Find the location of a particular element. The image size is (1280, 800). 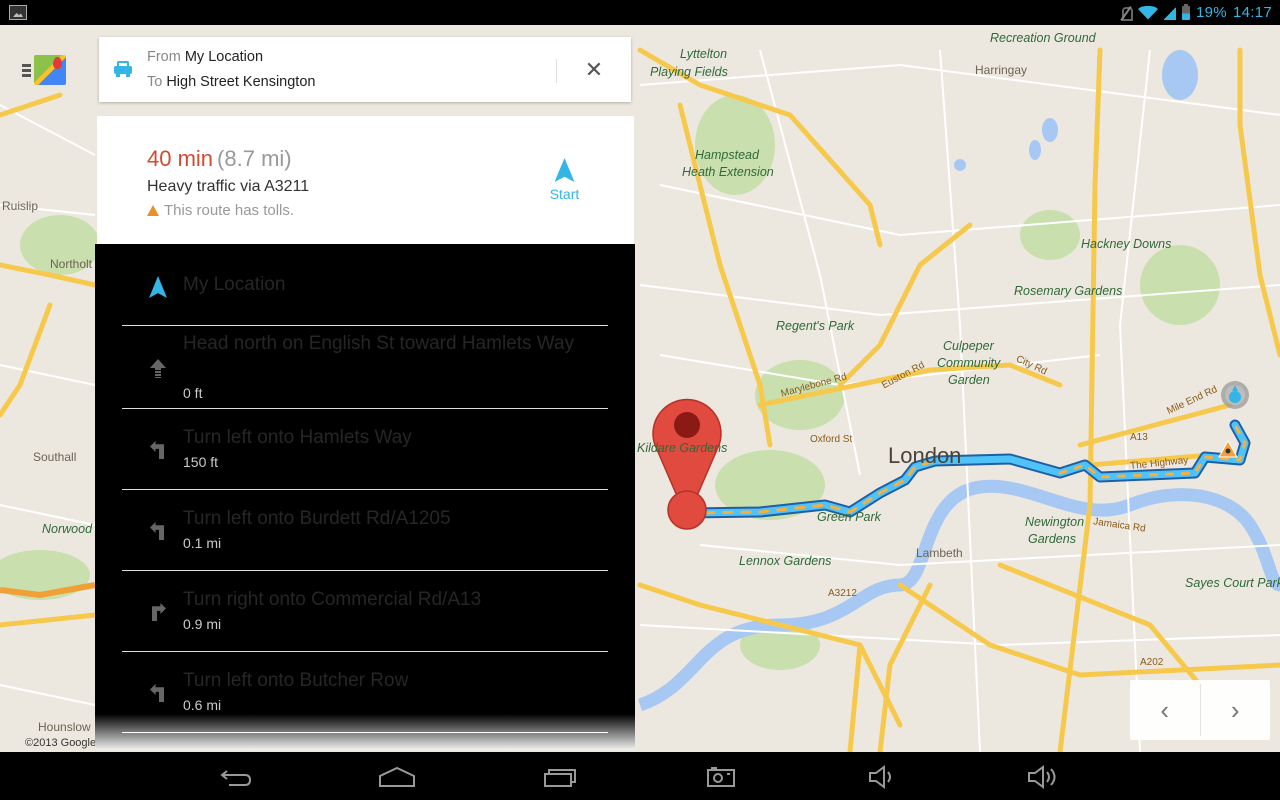

to-label: To is located at coordinates (155, 82).